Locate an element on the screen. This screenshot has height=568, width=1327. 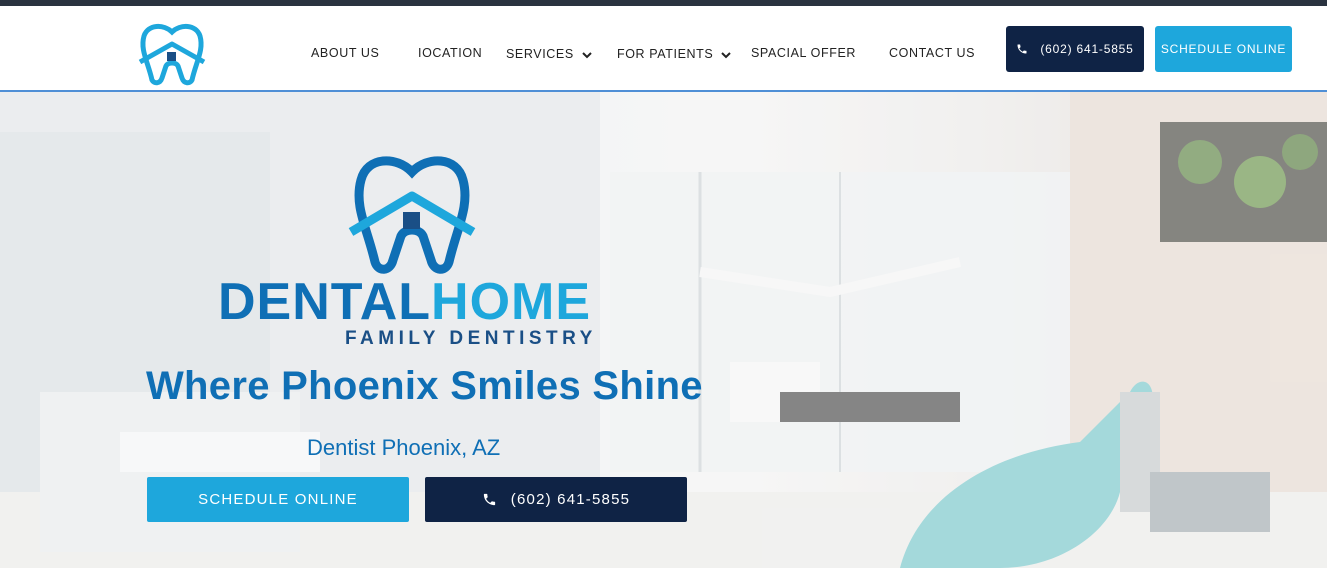
header-phone-button: (602) 641-5855 is located at coordinates (1075, 49).